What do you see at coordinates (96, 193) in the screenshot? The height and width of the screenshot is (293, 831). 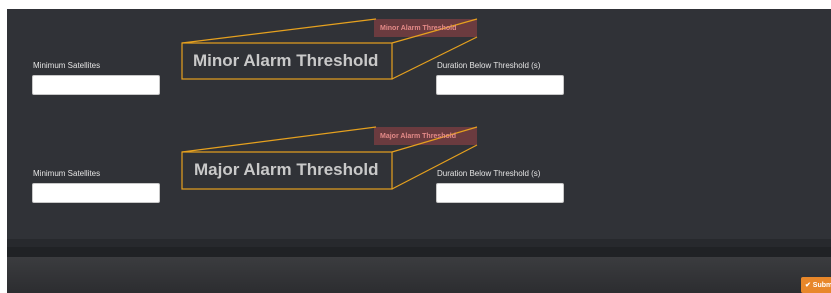 I see `major-min-satellites-input` at bounding box center [96, 193].